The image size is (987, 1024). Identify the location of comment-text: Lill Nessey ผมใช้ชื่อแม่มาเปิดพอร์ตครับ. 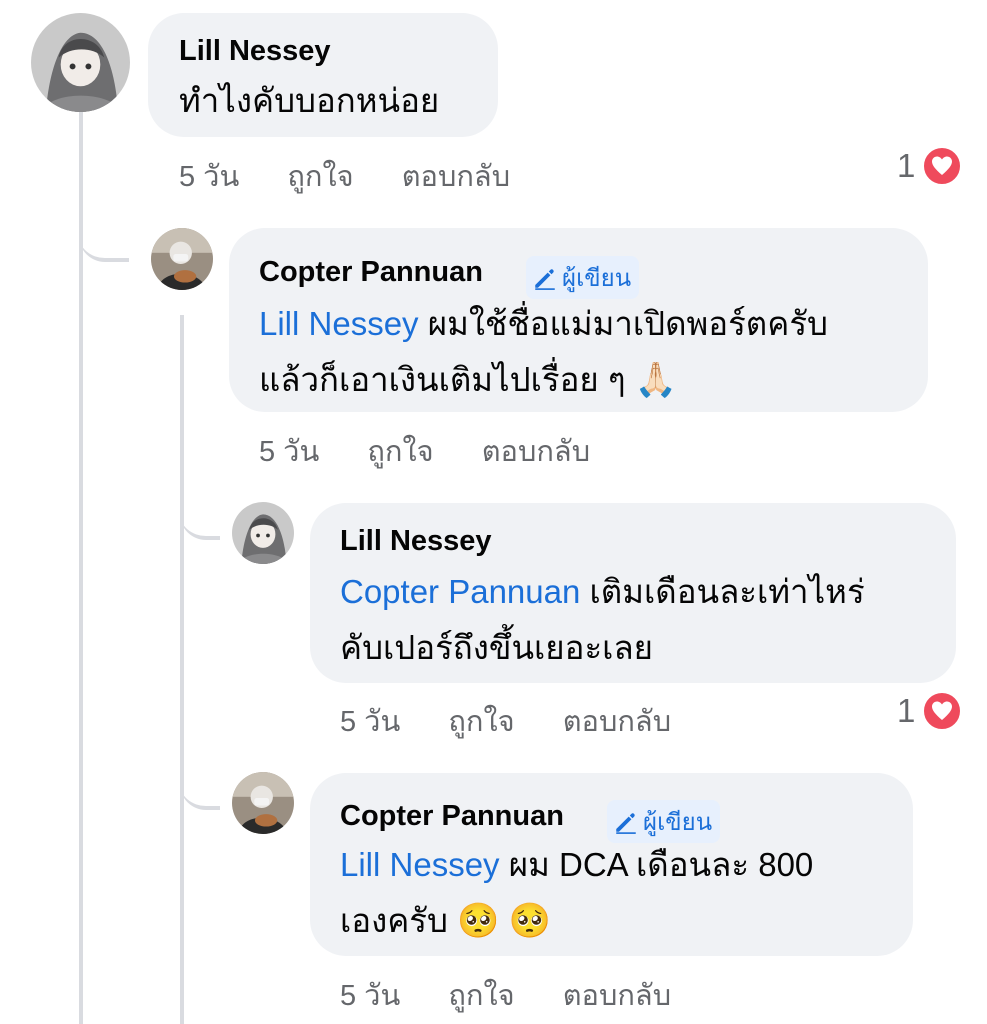
(543, 324).